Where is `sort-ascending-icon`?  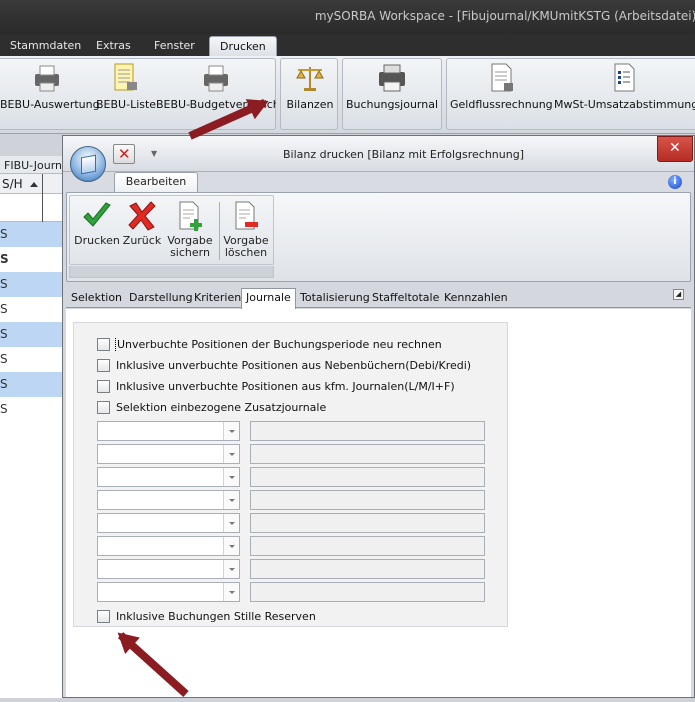 sort-ascending-icon is located at coordinates (34, 184).